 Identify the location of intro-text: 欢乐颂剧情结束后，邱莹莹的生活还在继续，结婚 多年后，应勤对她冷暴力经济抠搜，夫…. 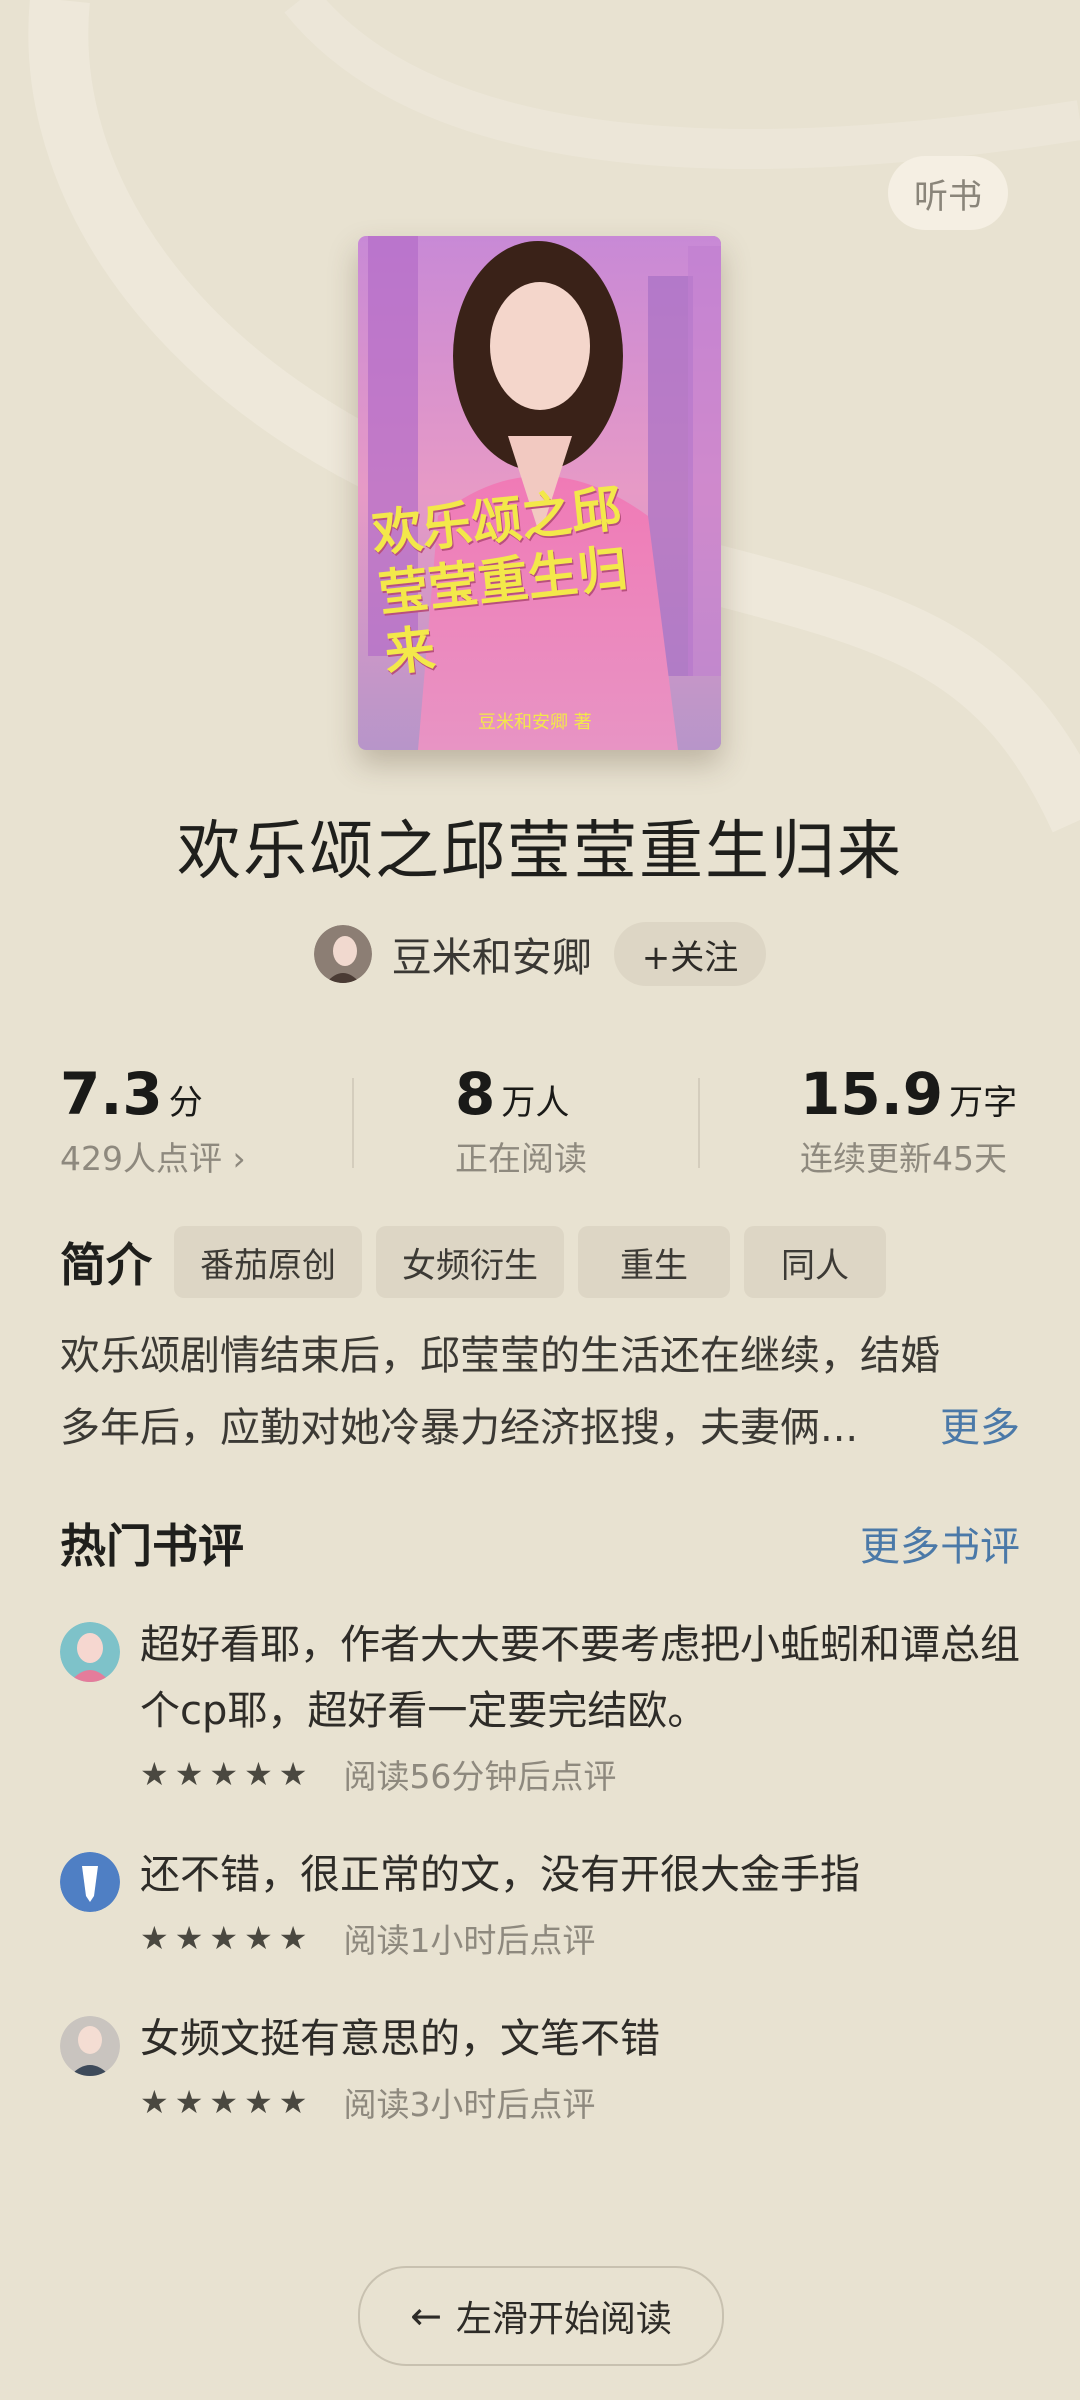
(540, 1392).